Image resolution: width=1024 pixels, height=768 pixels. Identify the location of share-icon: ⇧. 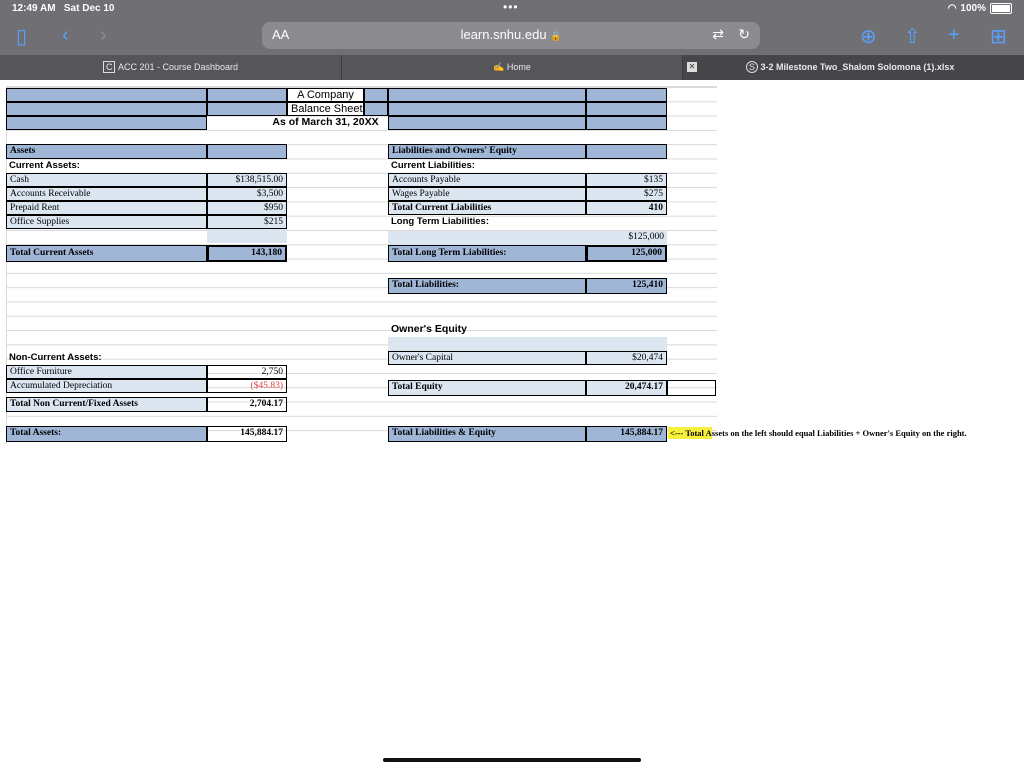
(912, 36).